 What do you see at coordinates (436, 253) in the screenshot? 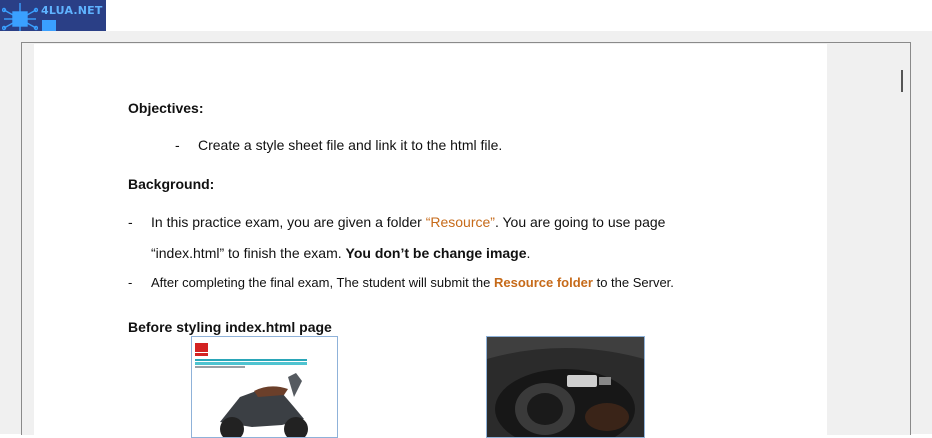
I see `bg1-line2-bold: You don’t be change image` at bounding box center [436, 253].